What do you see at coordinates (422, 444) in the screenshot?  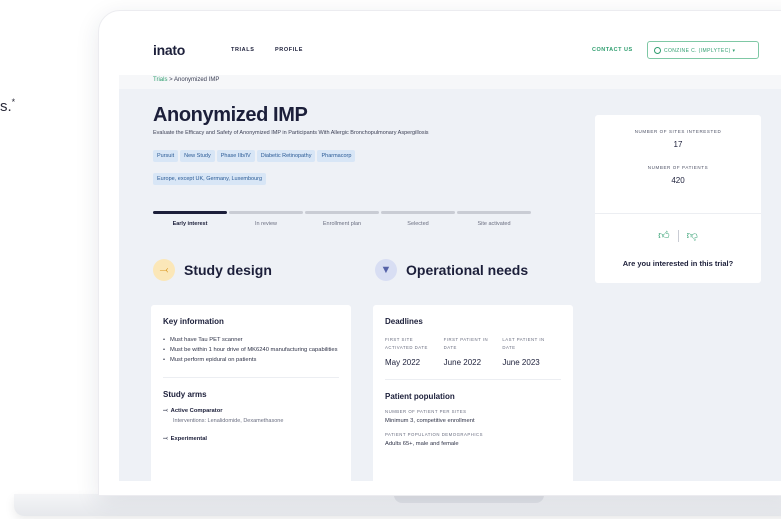 I see `demographics-value: Adults 65+, male and female` at bounding box center [422, 444].